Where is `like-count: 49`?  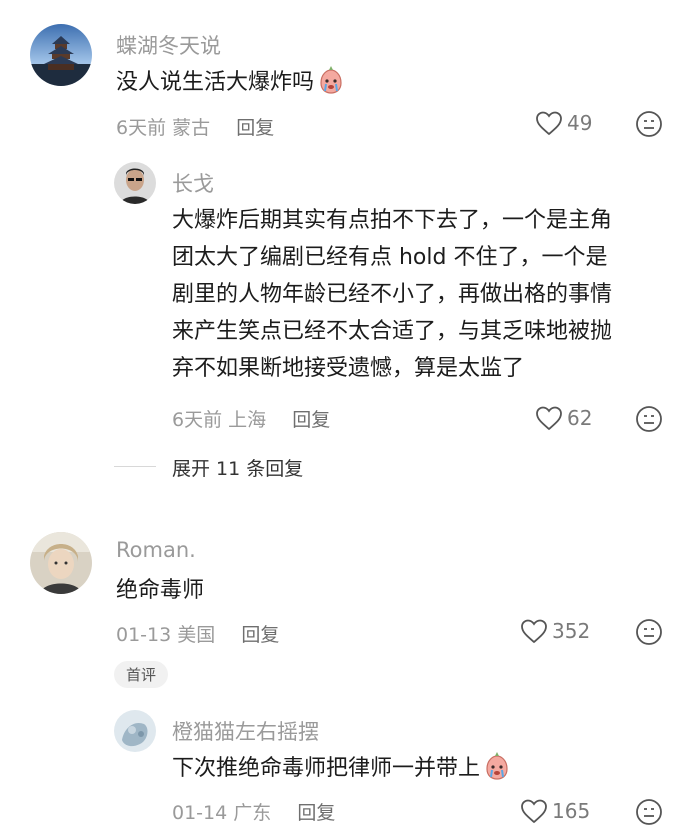
like-count: 49 is located at coordinates (580, 123).